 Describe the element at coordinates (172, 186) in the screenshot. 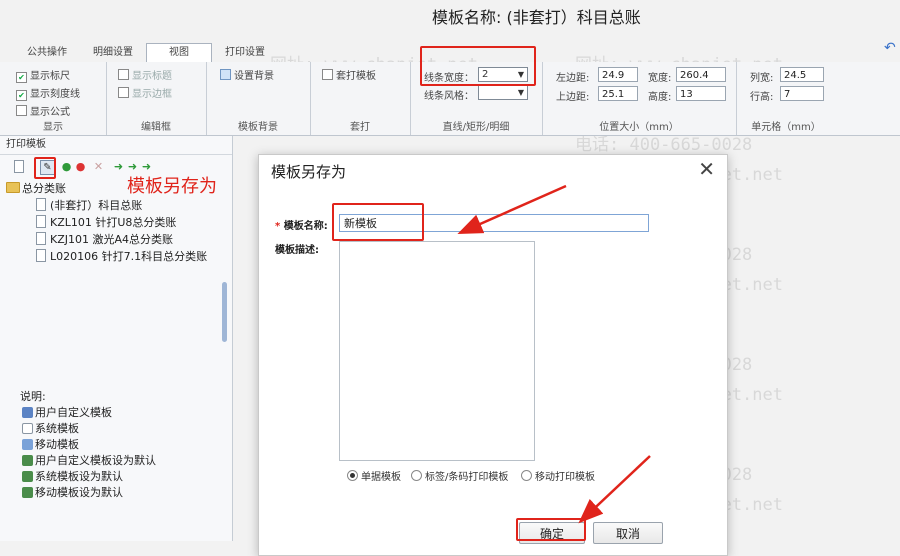

I see `annotation-save-as: 模板另存为` at that location.